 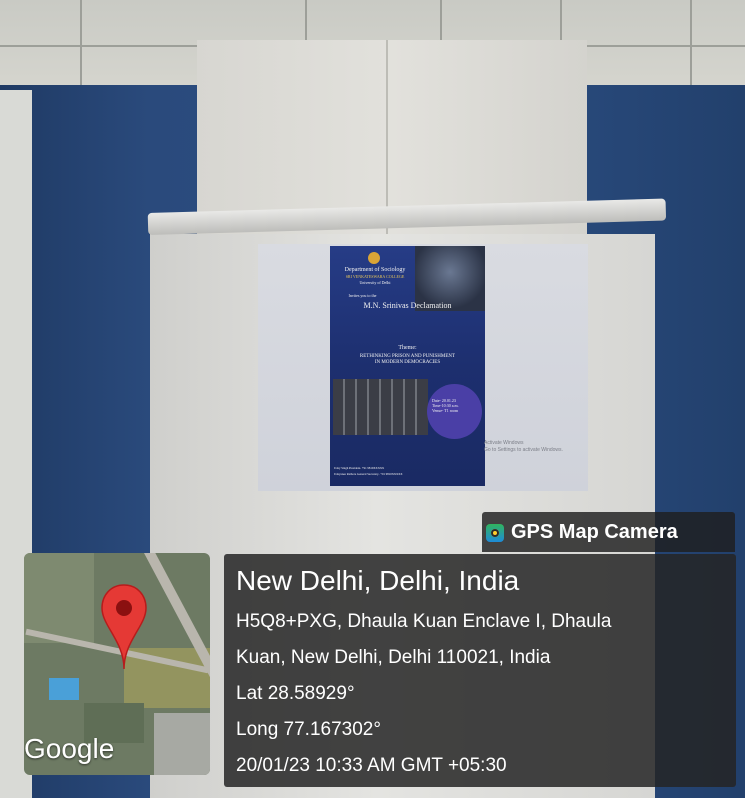 I want to click on watermark-line1: Activate Windows, so click(x=504, y=443).